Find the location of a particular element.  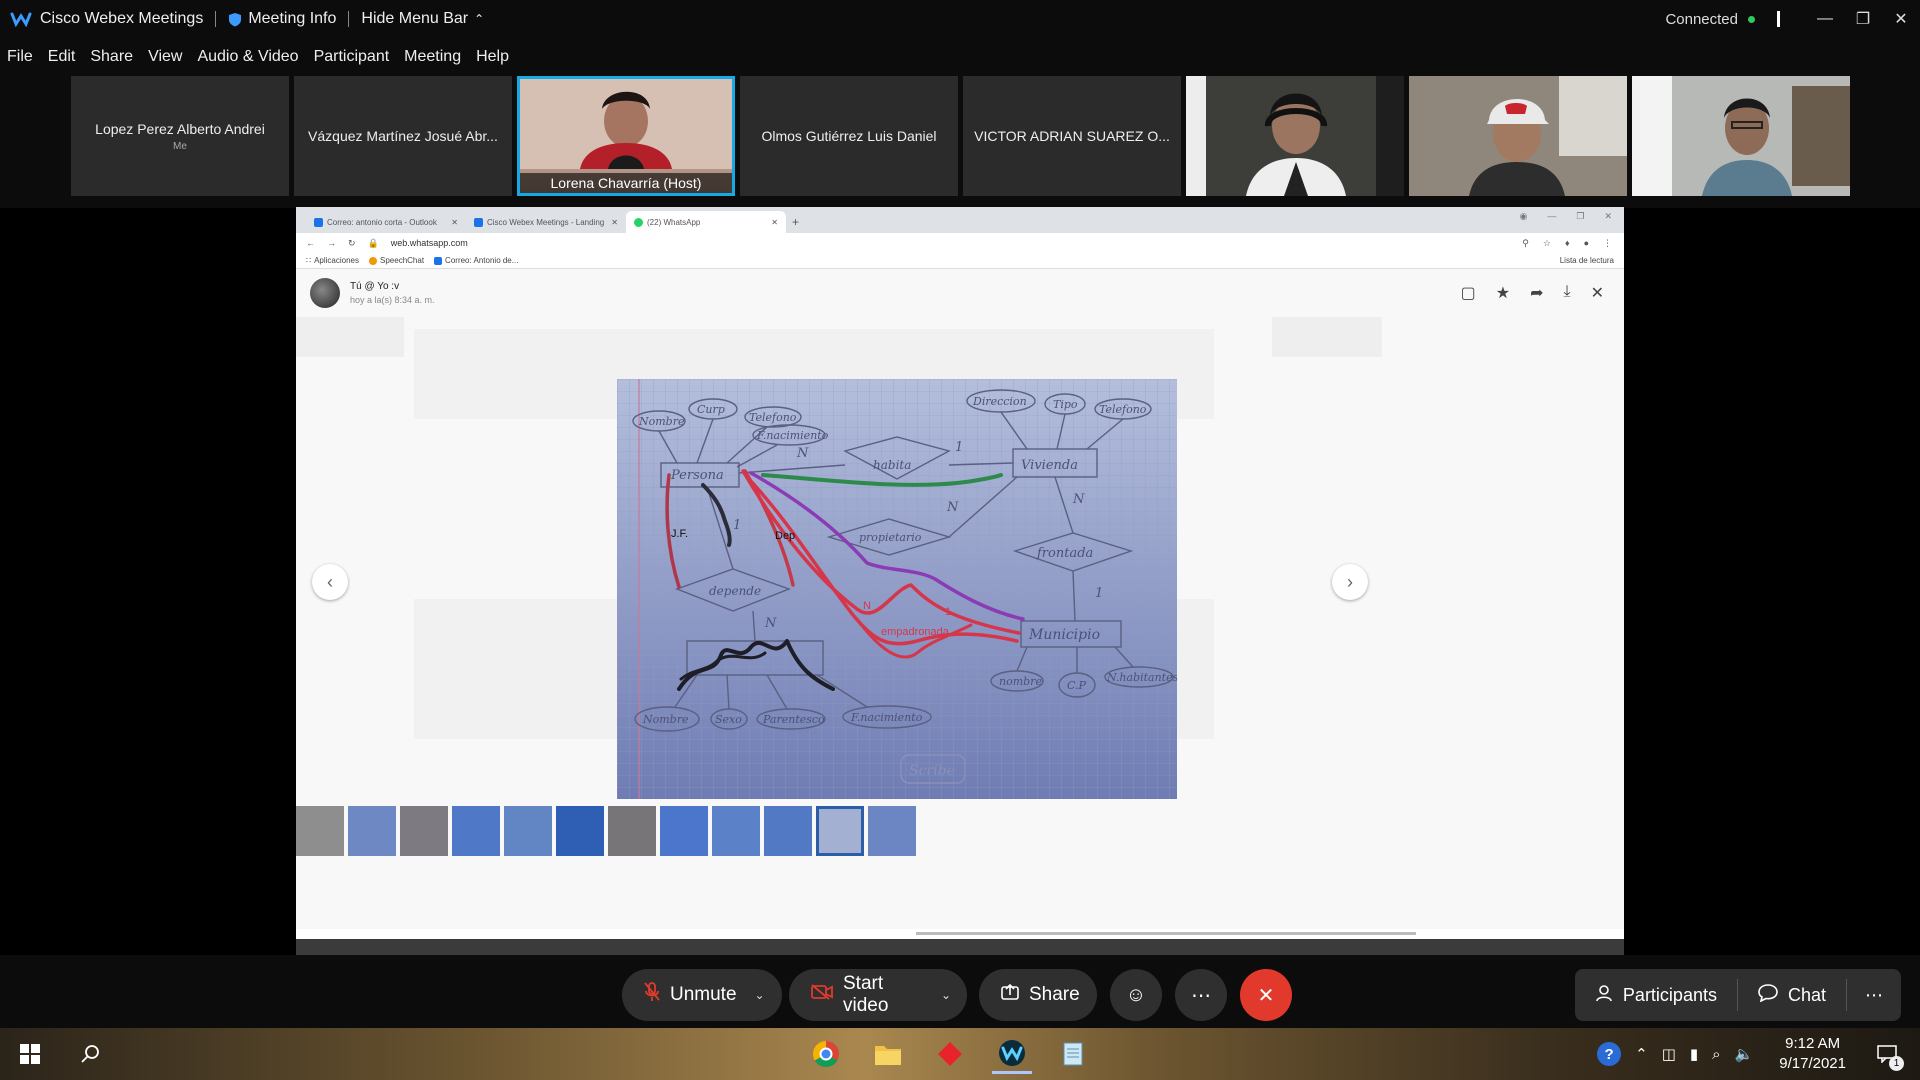

close-window-button: ✕ is located at coordinates (1901, 19).